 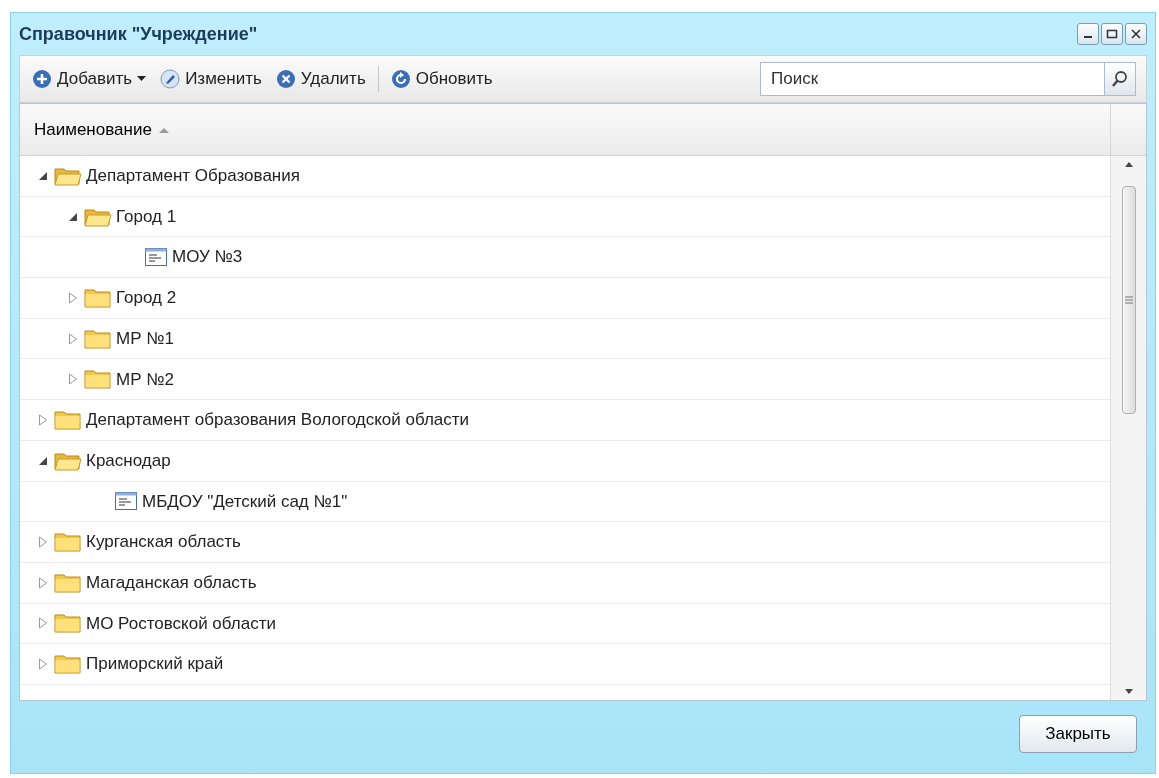 I want to click on edit-button: Изменить, so click(x=211, y=79).